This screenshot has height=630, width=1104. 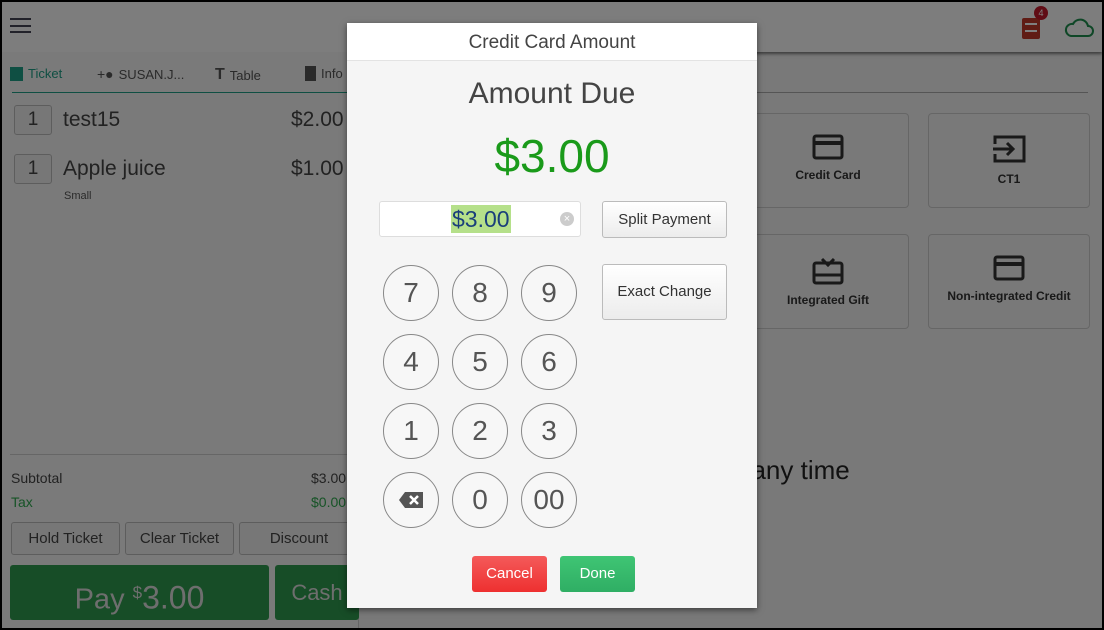 What do you see at coordinates (664, 219) in the screenshot?
I see `split-payment-button: Split Payment` at bounding box center [664, 219].